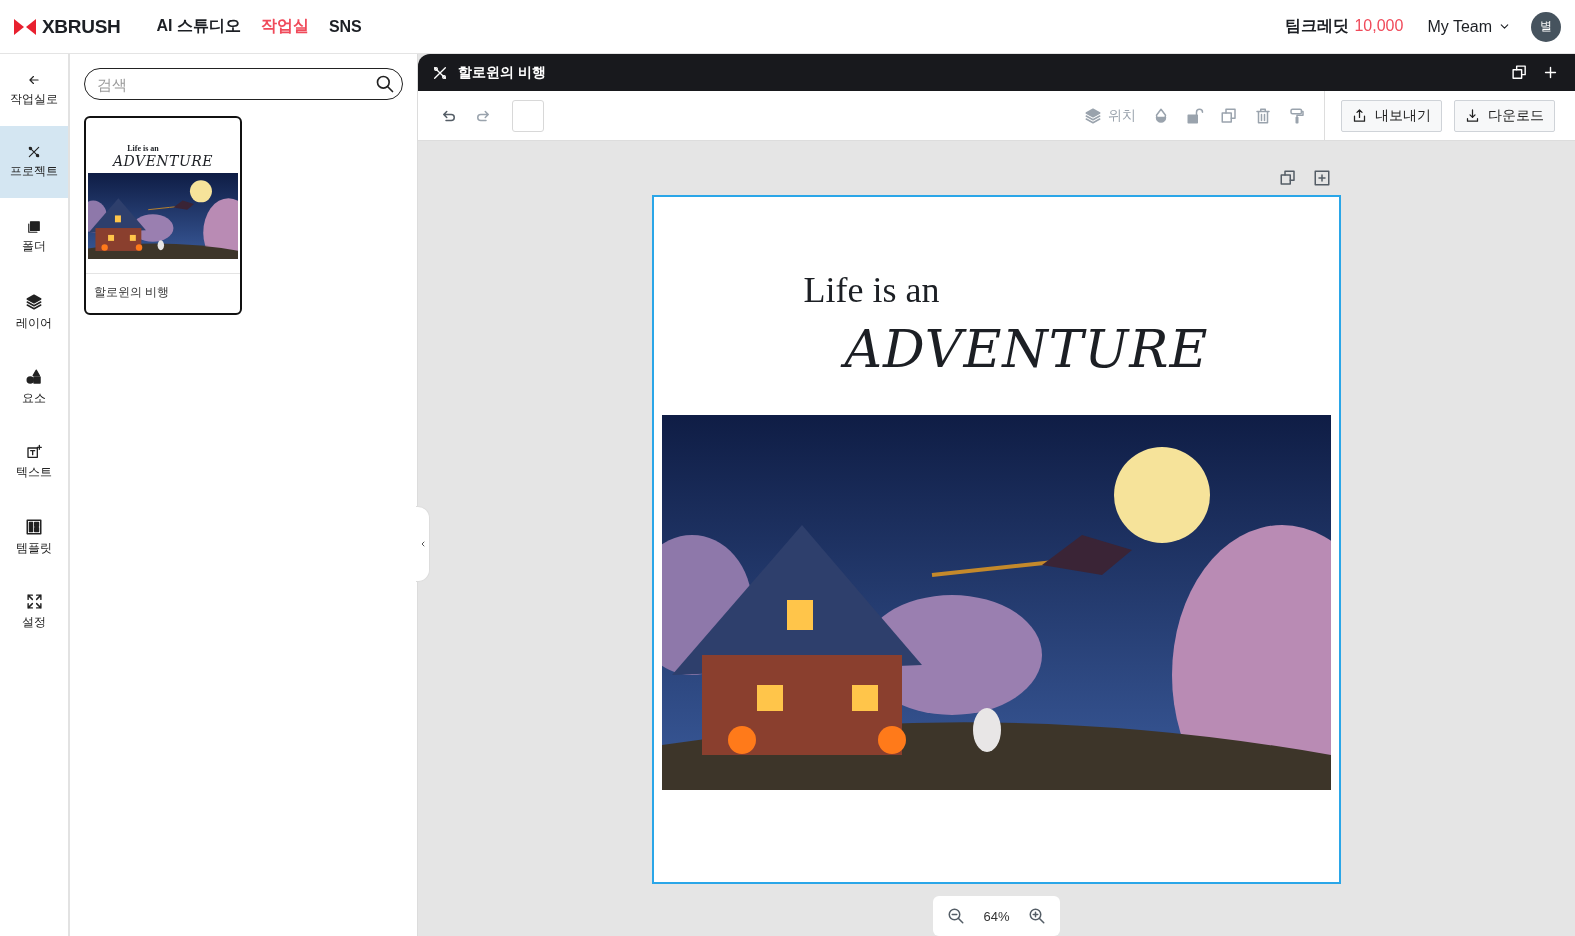 This screenshot has height=936, width=1575. What do you see at coordinates (1359, 115) in the screenshot?
I see `share-icon` at bounding box center [1359, 115].